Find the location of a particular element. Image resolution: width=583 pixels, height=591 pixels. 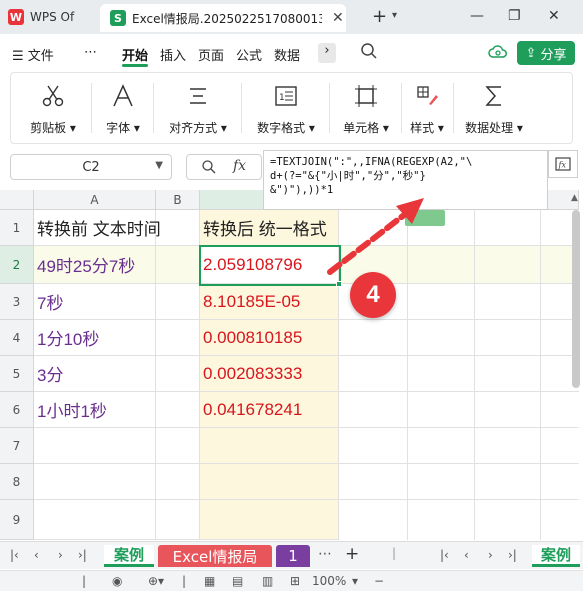

cell-c7 is located at coordinates (269, 446).